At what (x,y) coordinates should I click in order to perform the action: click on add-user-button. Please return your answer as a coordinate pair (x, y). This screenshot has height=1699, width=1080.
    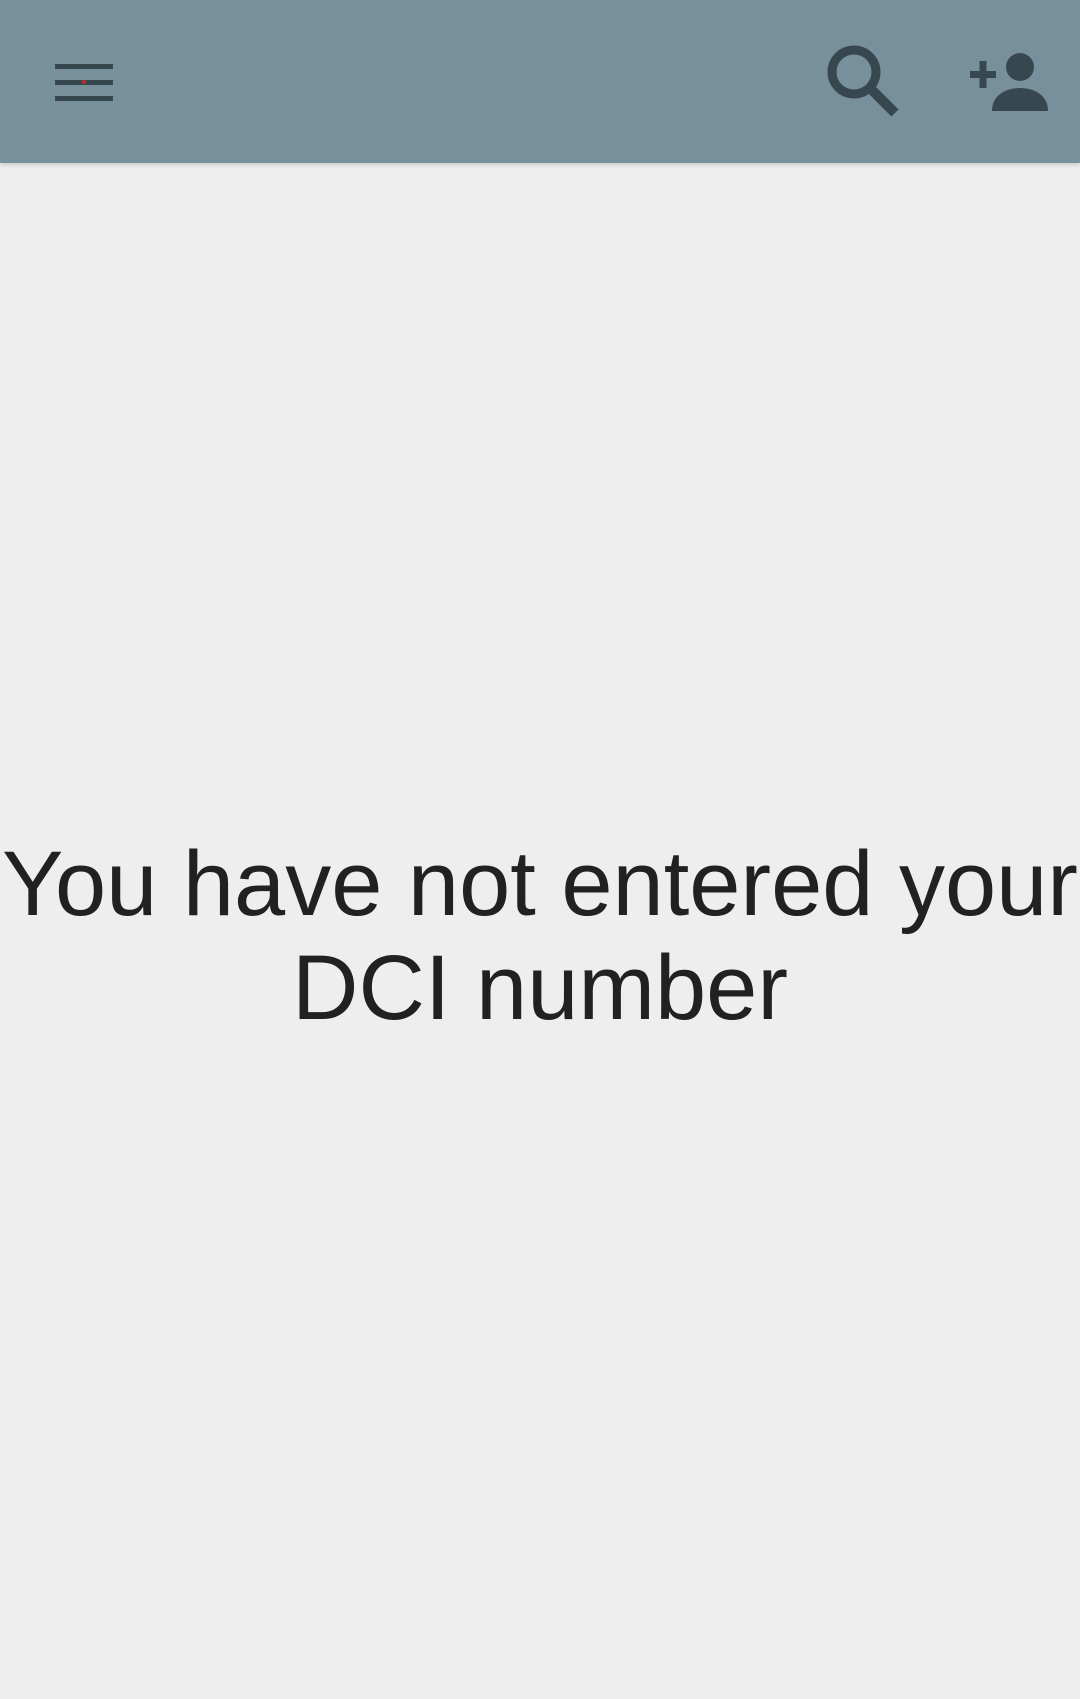
    Looking at the image, I should click on (1009, 81).